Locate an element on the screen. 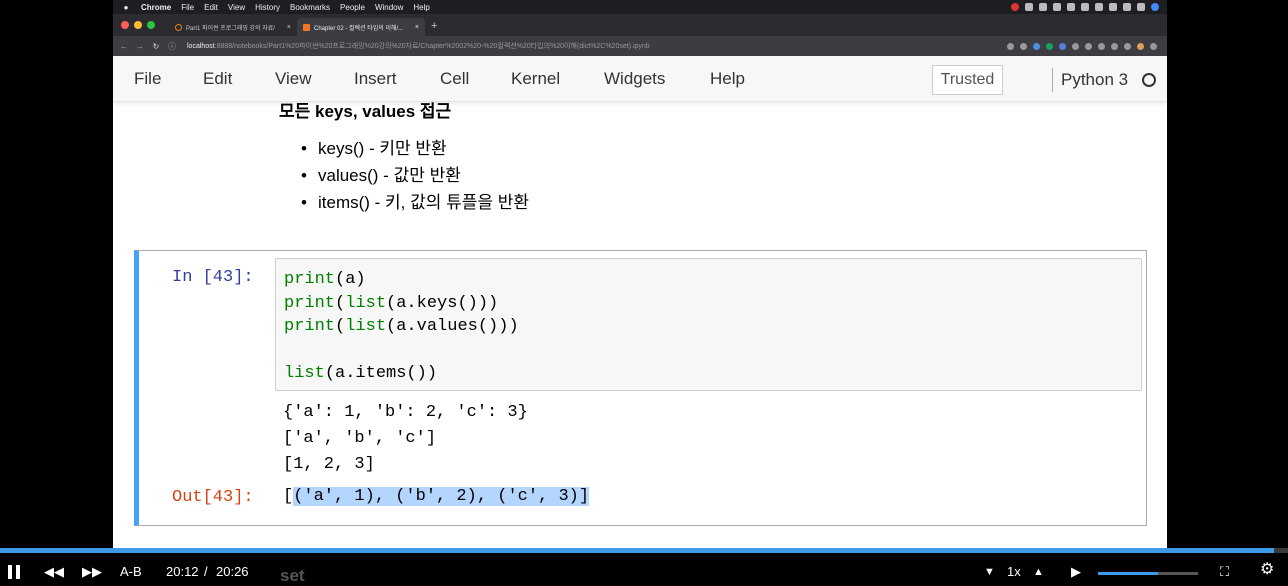 The image size is (1288, 586). reload-icon: ↻ is located at coordinates (156, 46).